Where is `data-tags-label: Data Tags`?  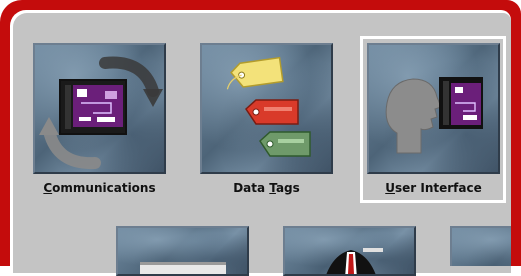 data-tags-label: Data Tags is located at coordinates (266, 188).